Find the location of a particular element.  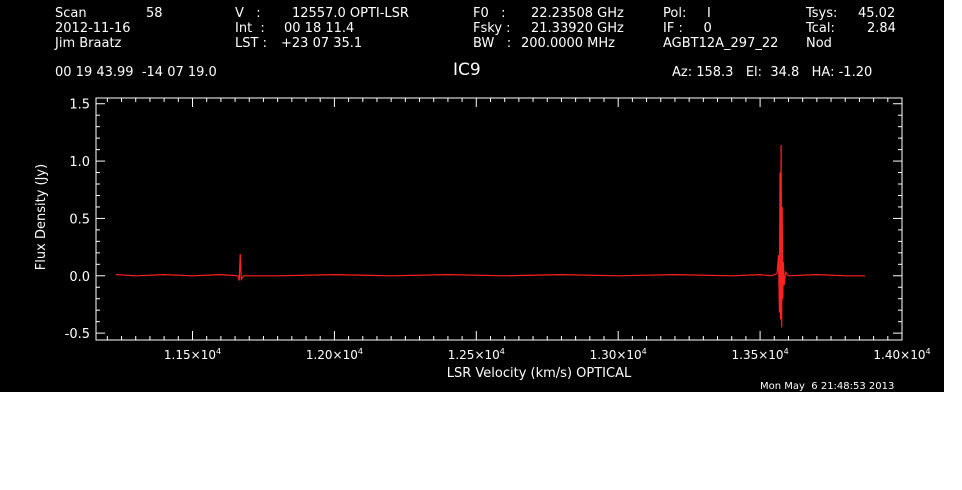

x-tick-label: 1.40×104 is located at coordinates (901, 354).